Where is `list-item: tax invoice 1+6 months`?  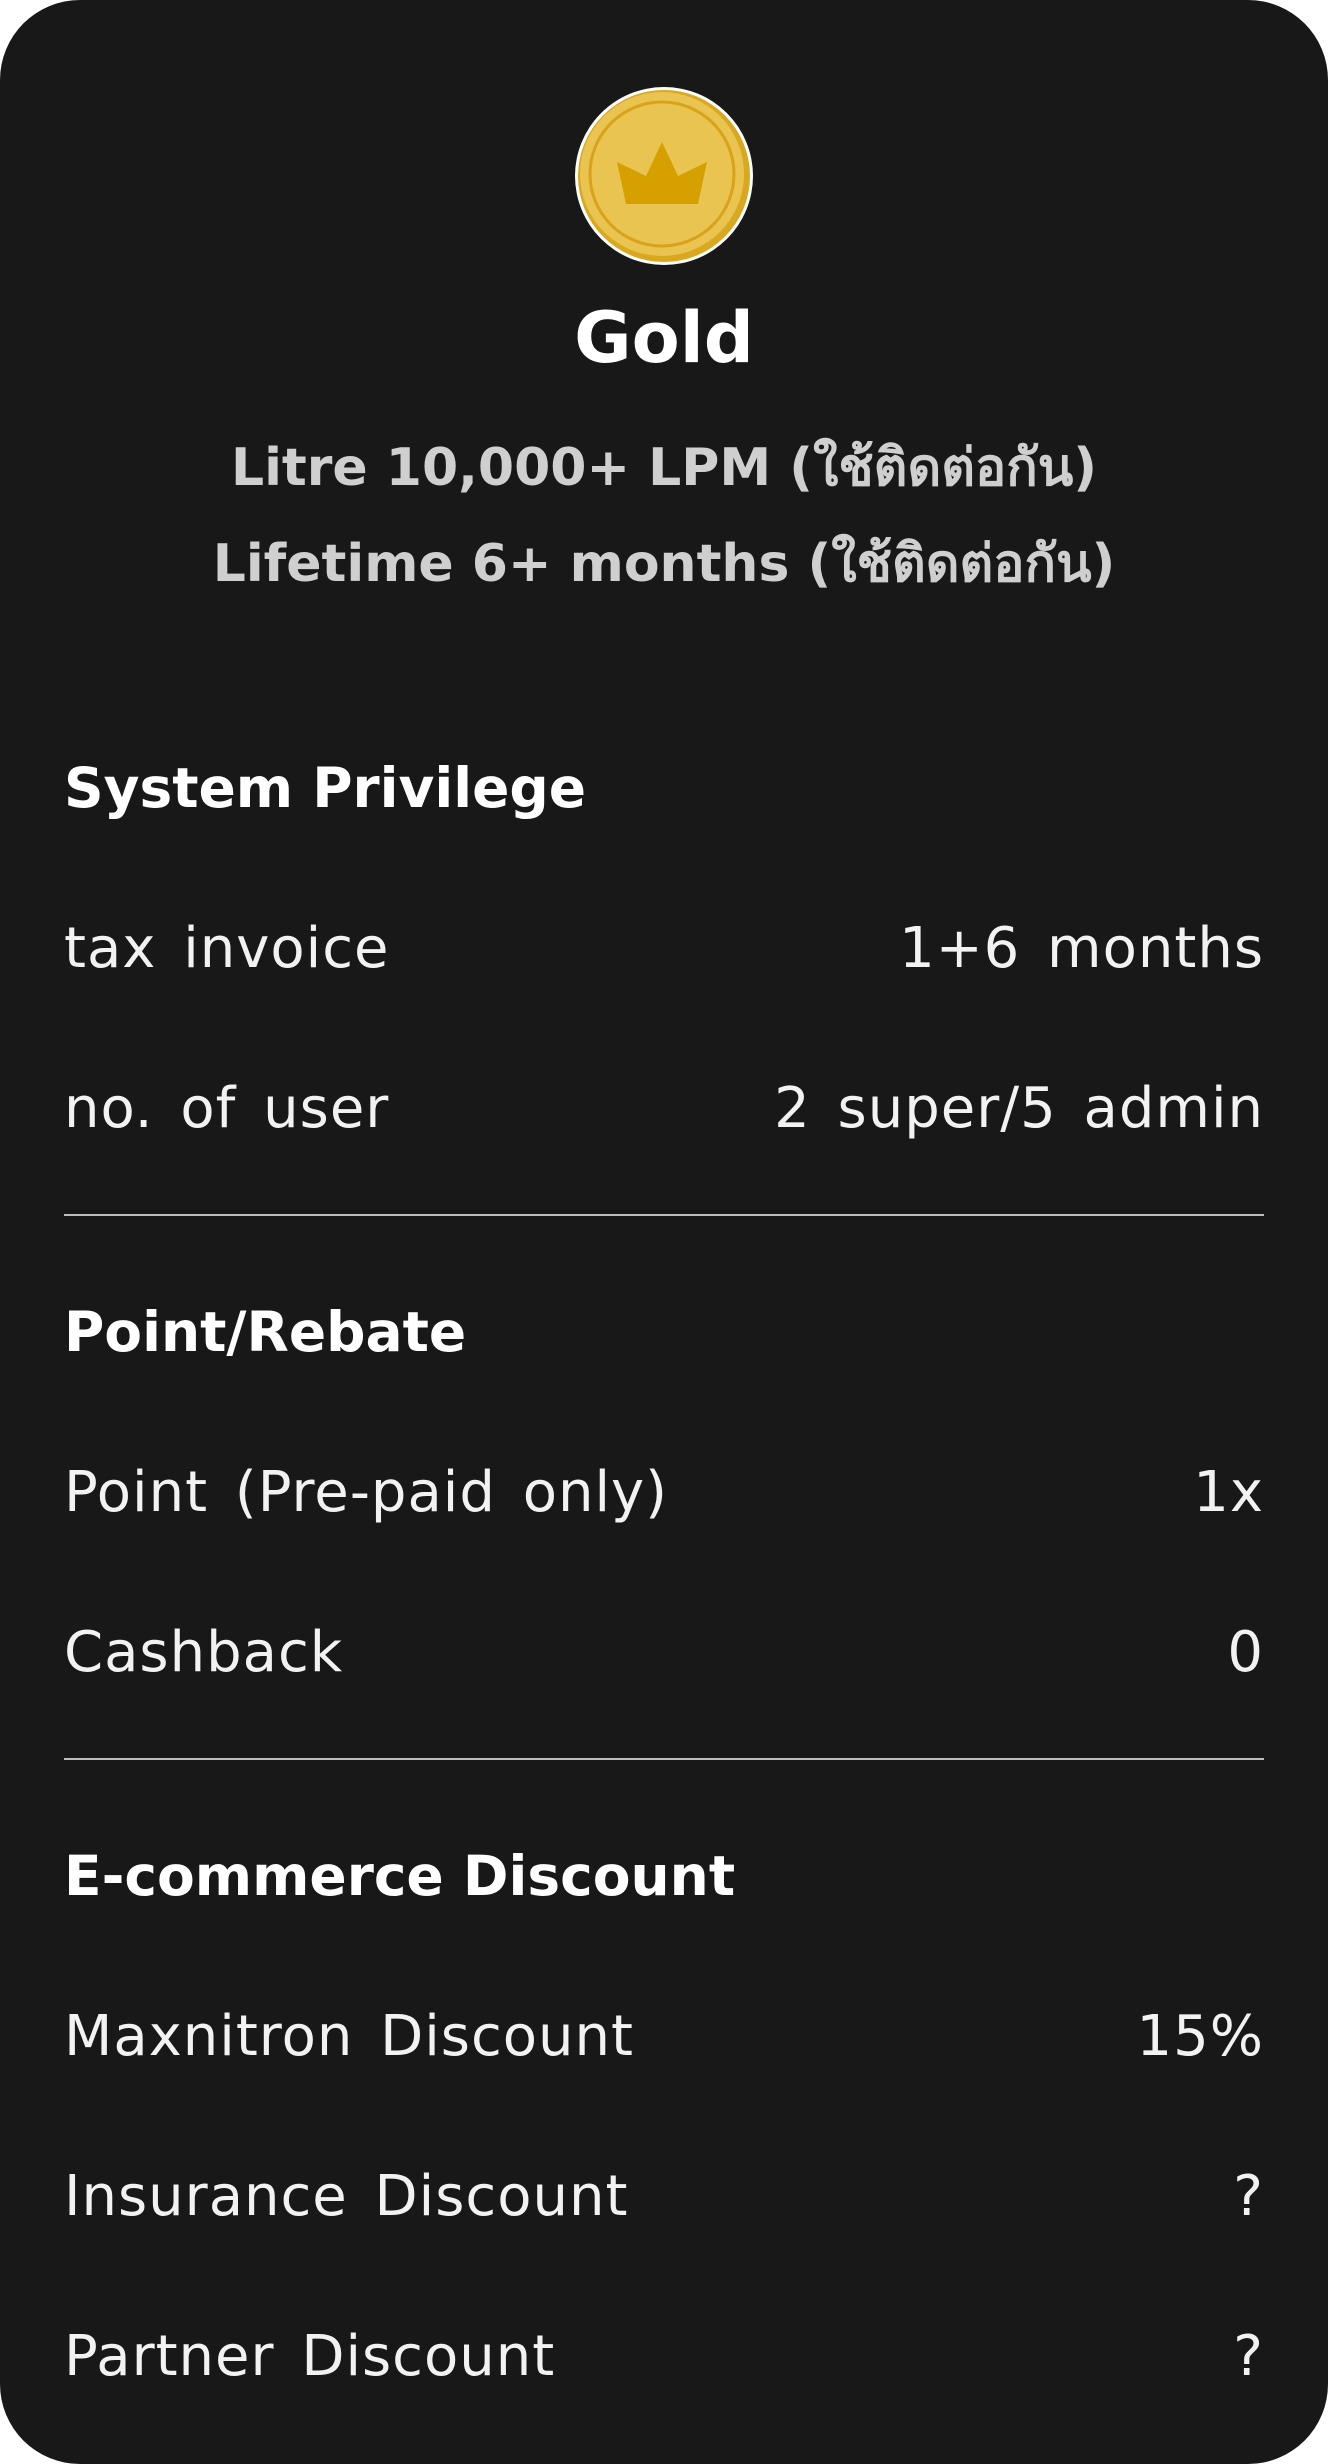
list-item: tax invoice 1+6 months is located at coordinates (664, 948).